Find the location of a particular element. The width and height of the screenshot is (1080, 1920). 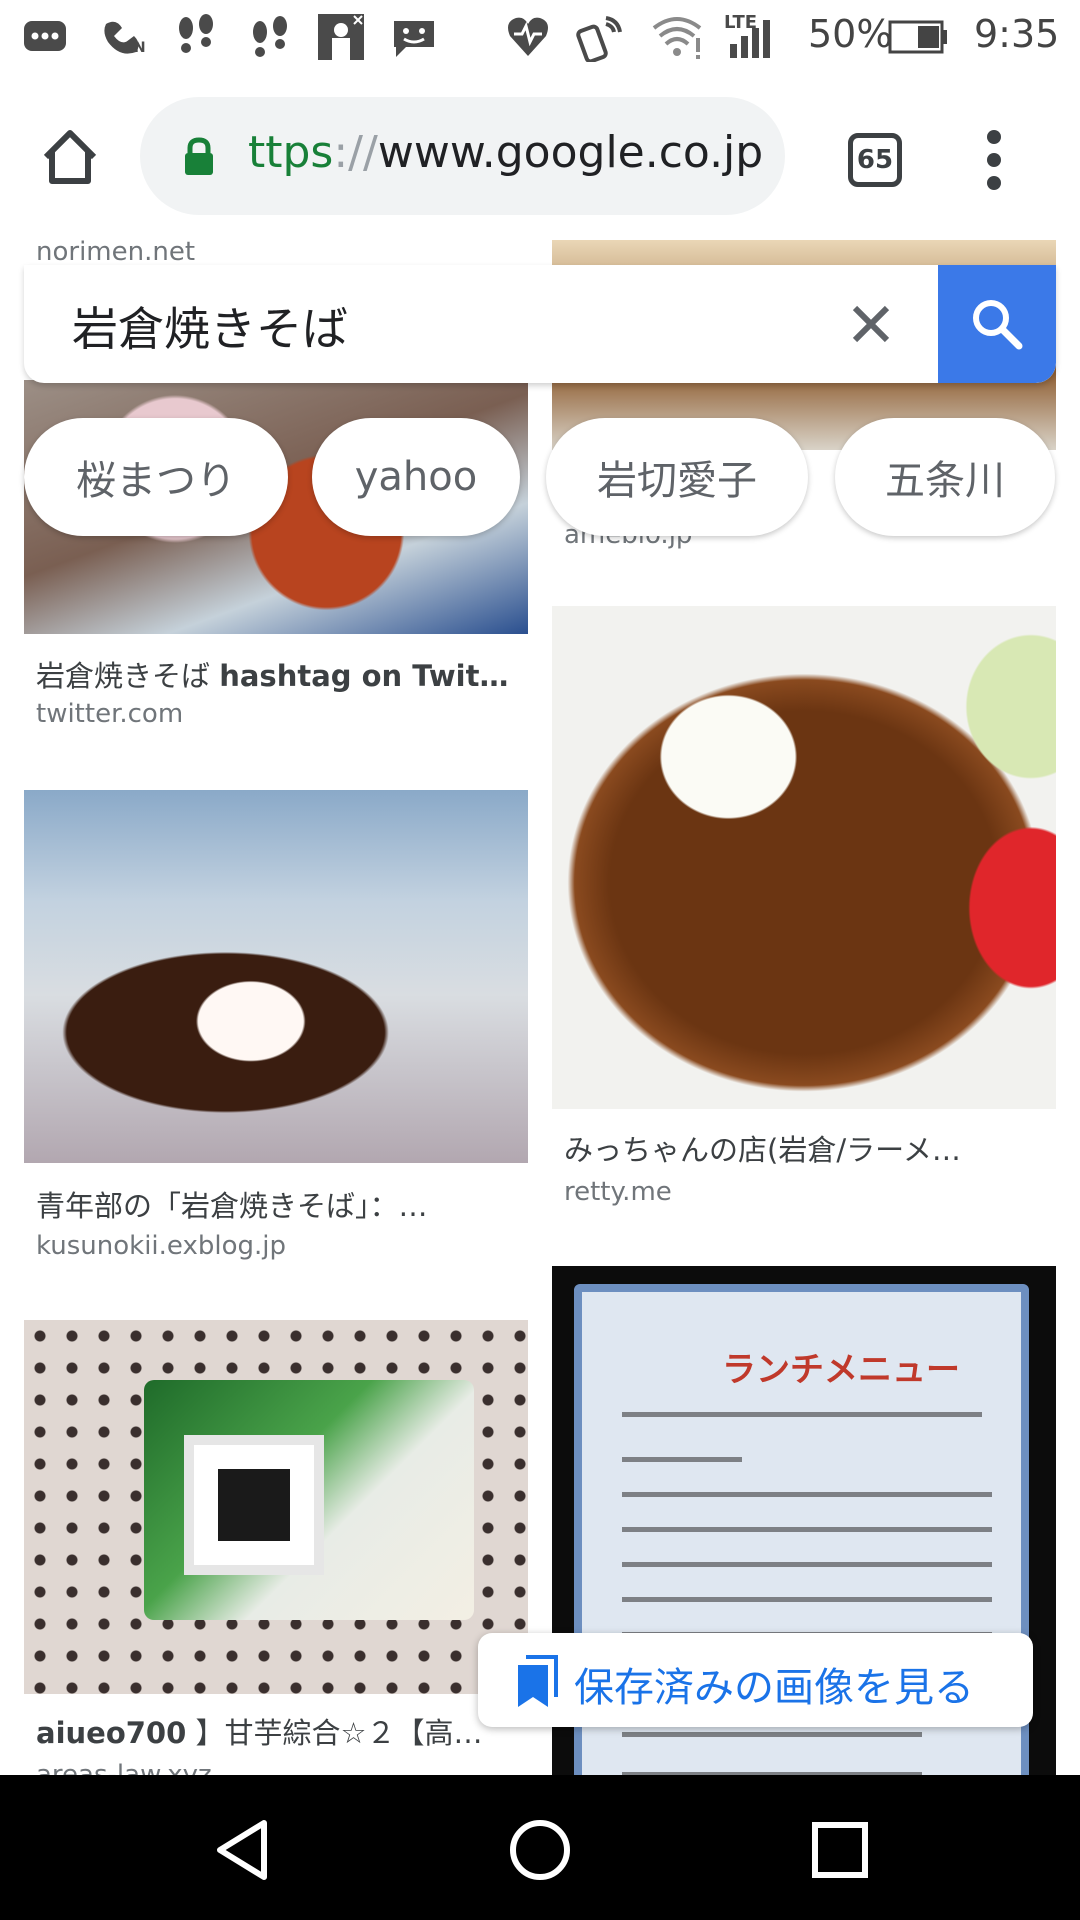

heart-rate-icon is located at coordinates (528, 37).